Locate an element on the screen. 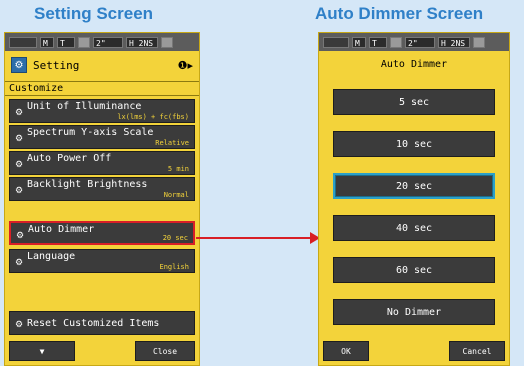 The width and height of the screenshot is (524, 366). customize-section-label: Customize is located at coordinates (102, 88).